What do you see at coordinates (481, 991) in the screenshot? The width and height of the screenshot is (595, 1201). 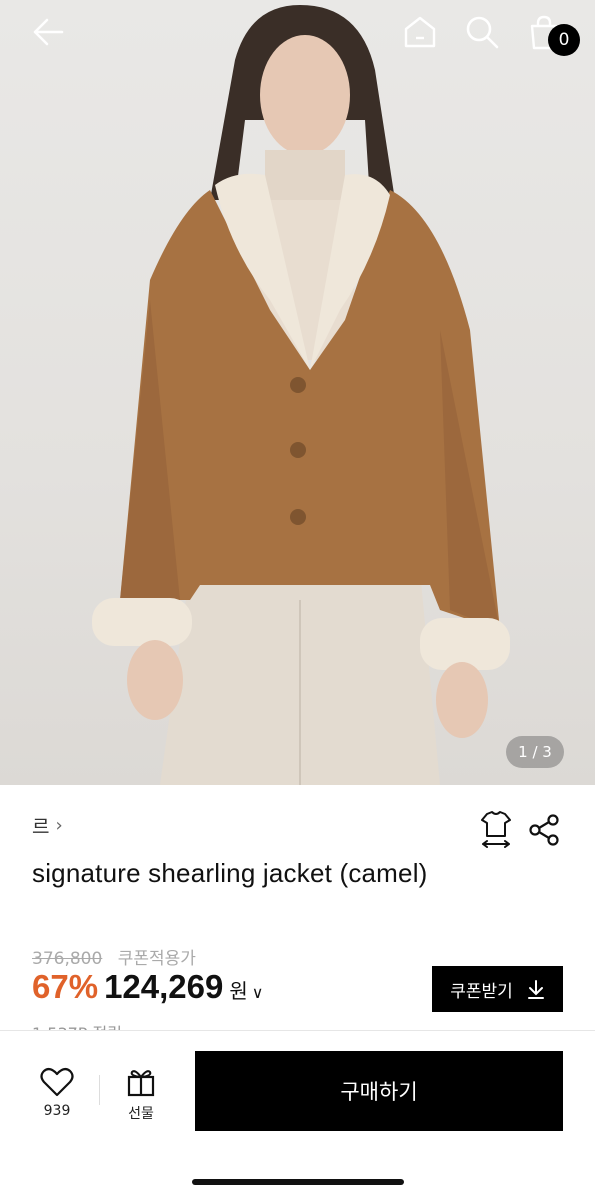 I see `coupon-button-label: 쿠폰받기` at bounding box center [481, 991].